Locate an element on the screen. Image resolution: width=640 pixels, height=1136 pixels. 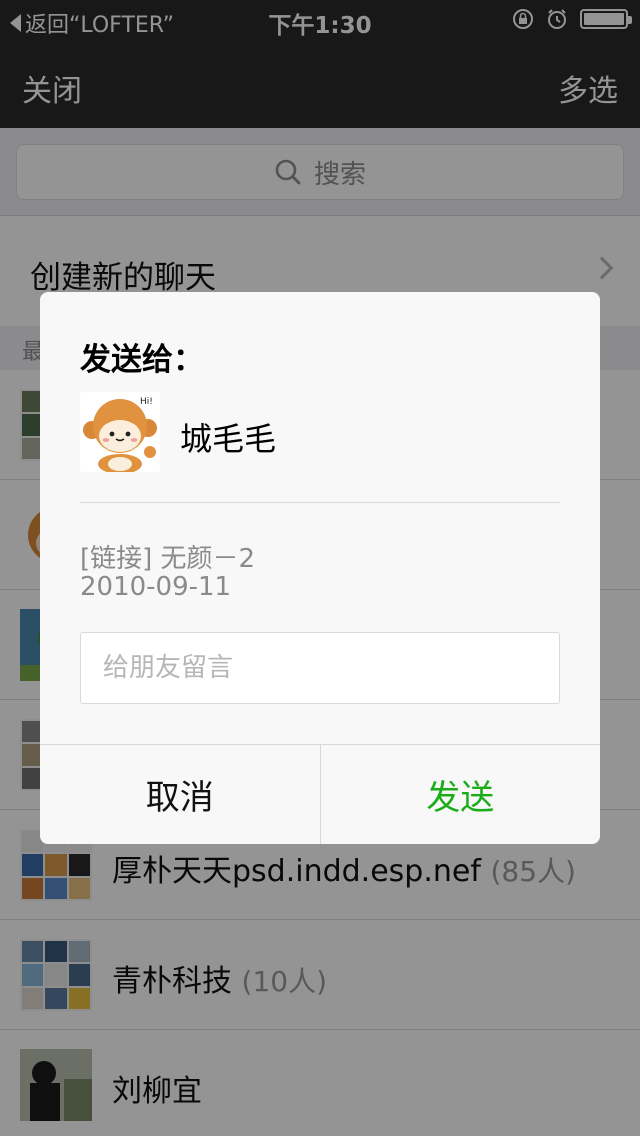
dialog-divider is located at coordinates (320, 502).